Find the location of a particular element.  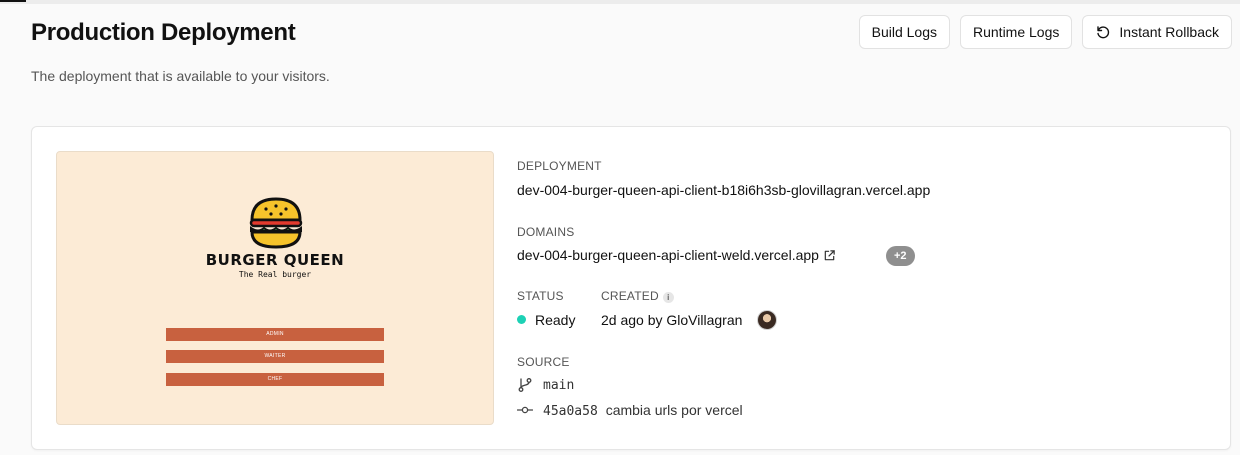

preview-role-waiter: WAITER is located at coordinates (275, 356).